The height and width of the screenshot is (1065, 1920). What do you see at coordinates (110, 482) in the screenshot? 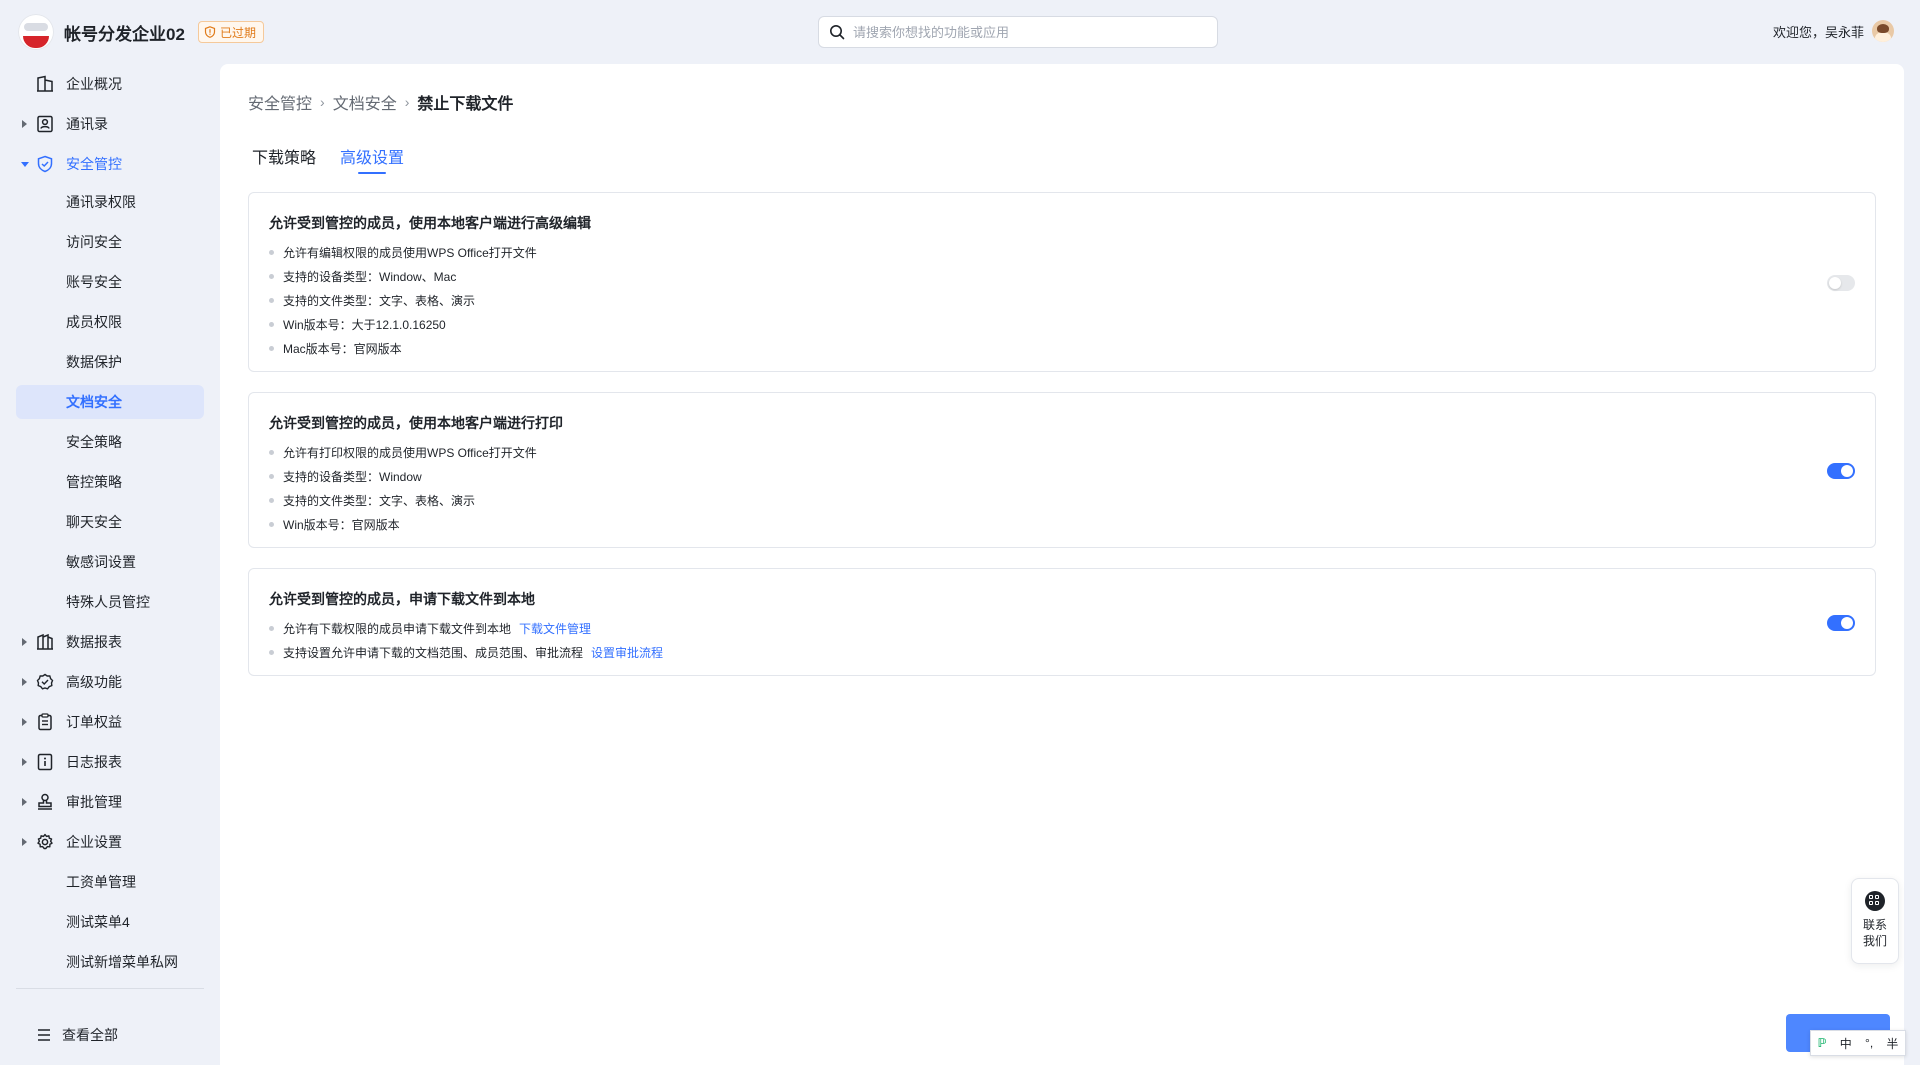
I see `sidebar-item-control-policy: 管控策略` at bounding box center [110, 482].